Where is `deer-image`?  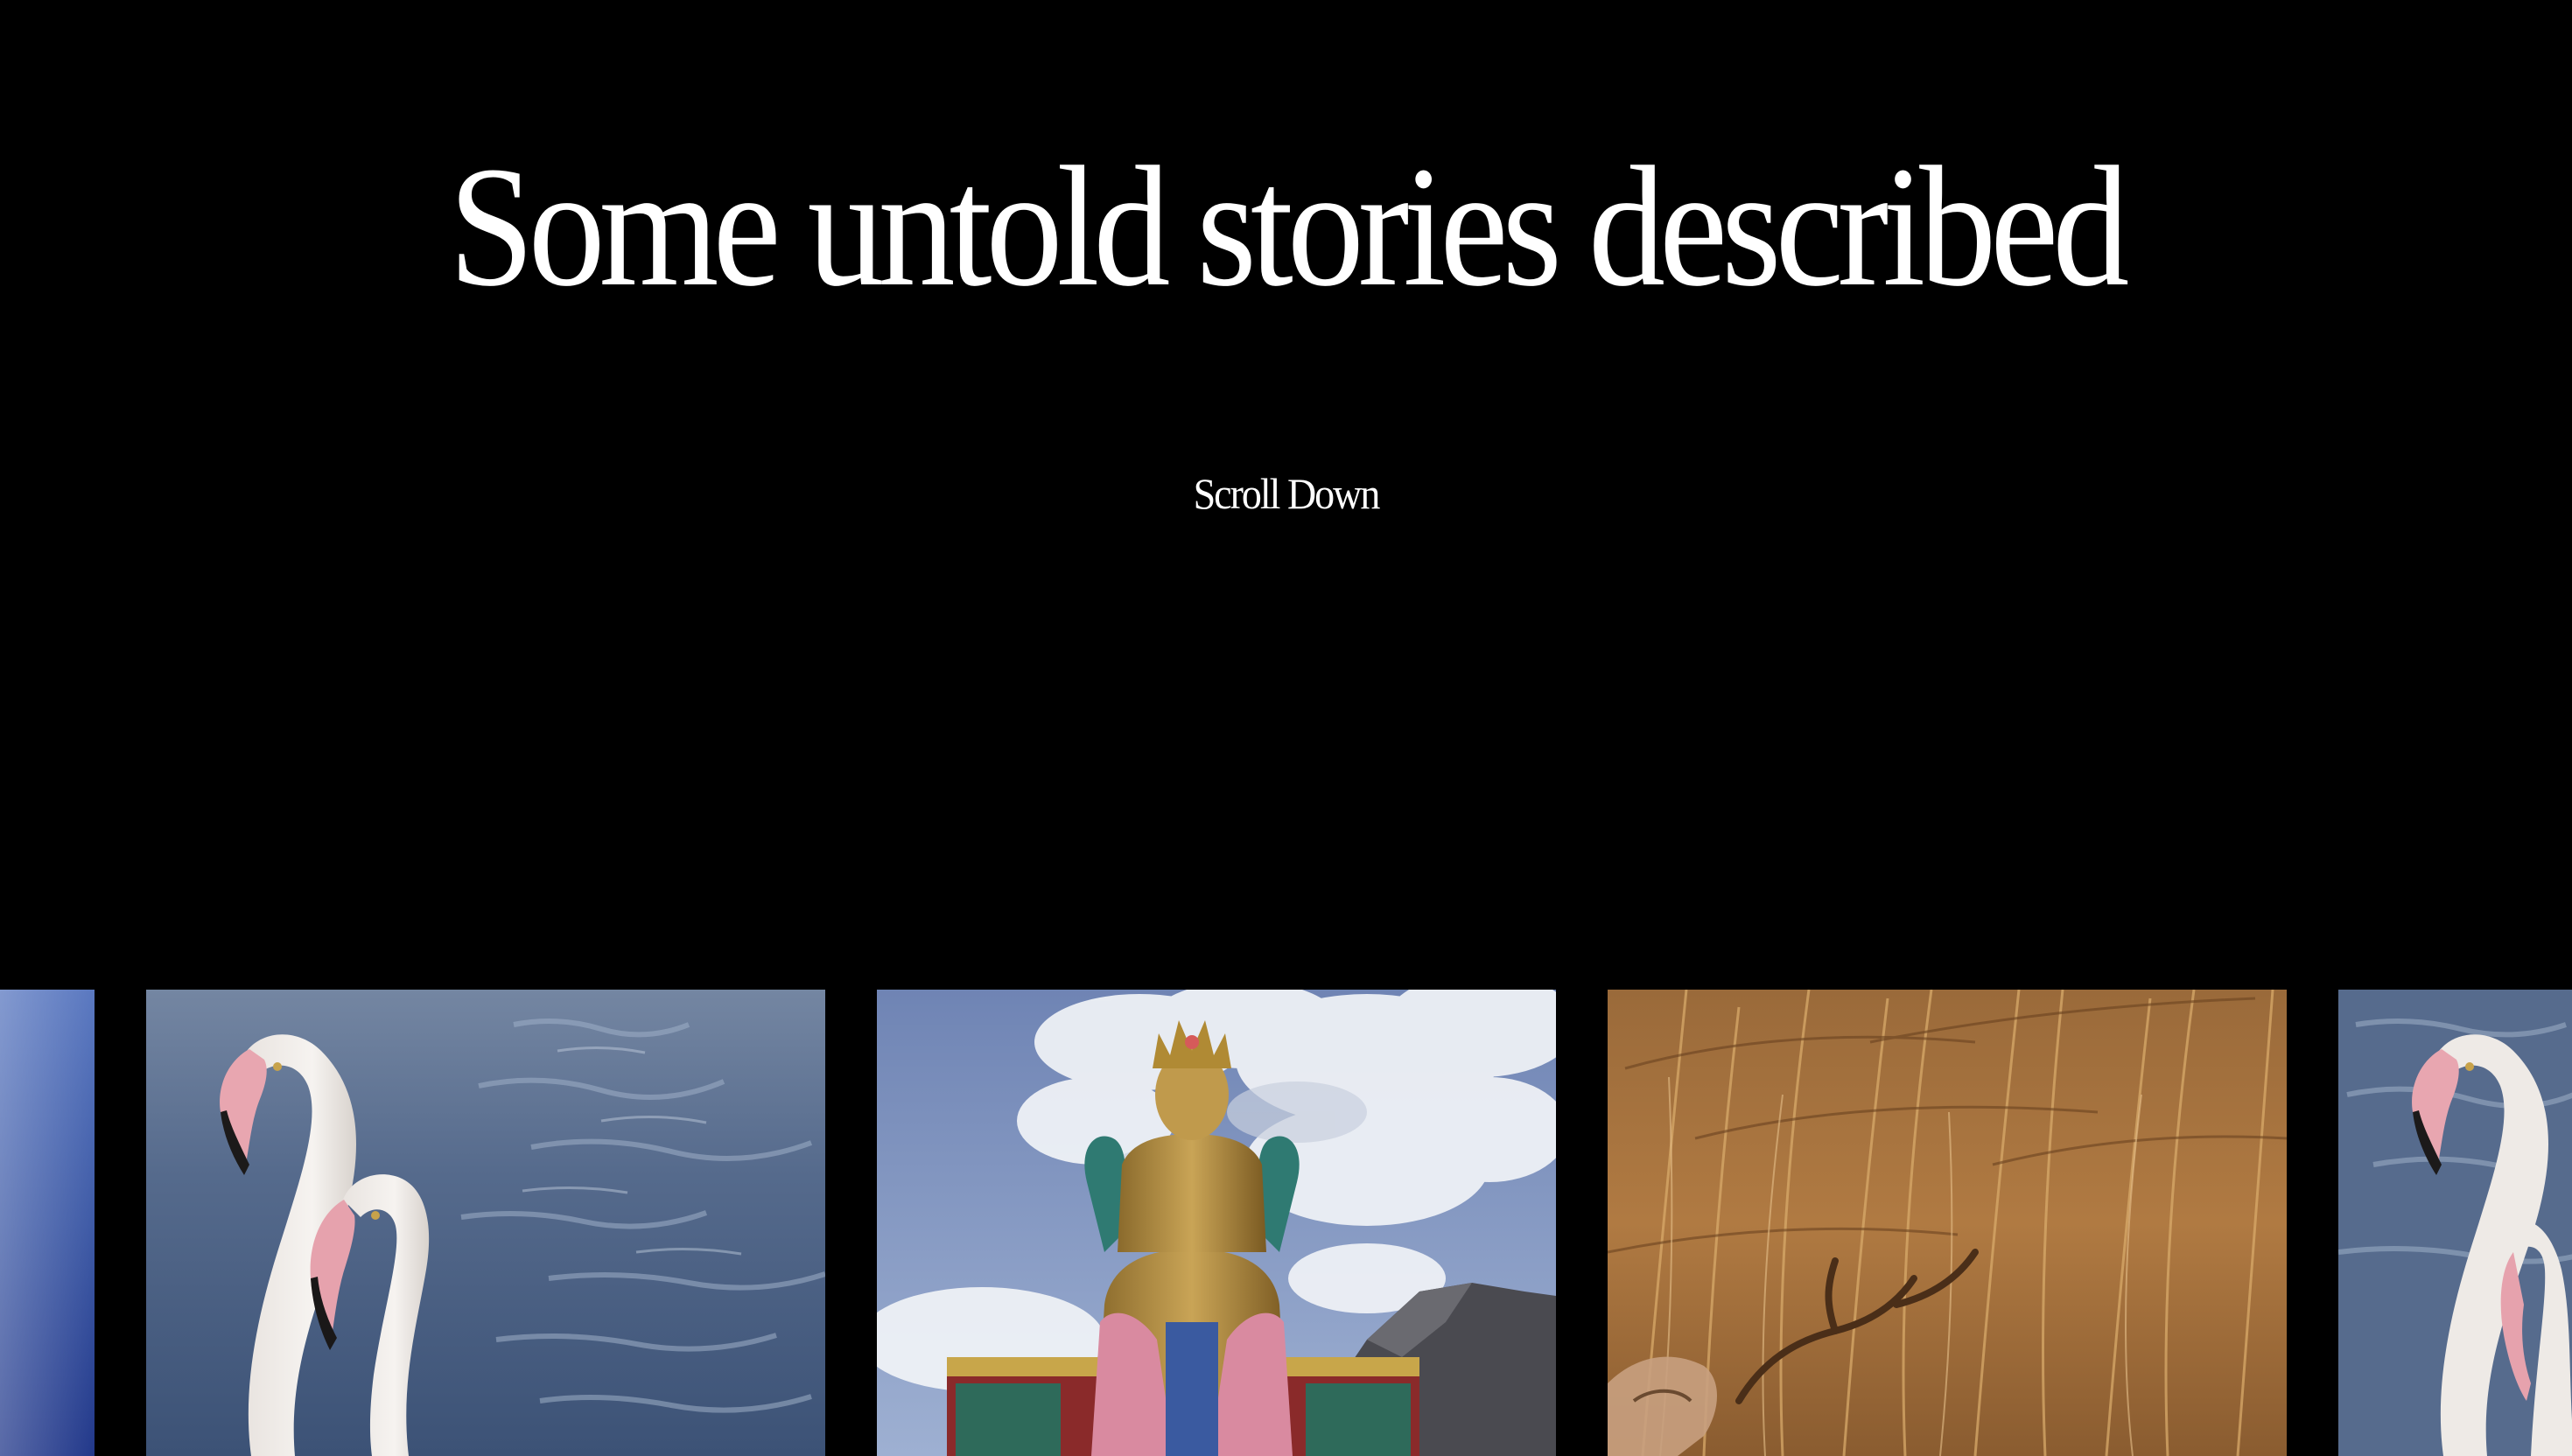 deer-image is located at coordinates (1947, 1223).